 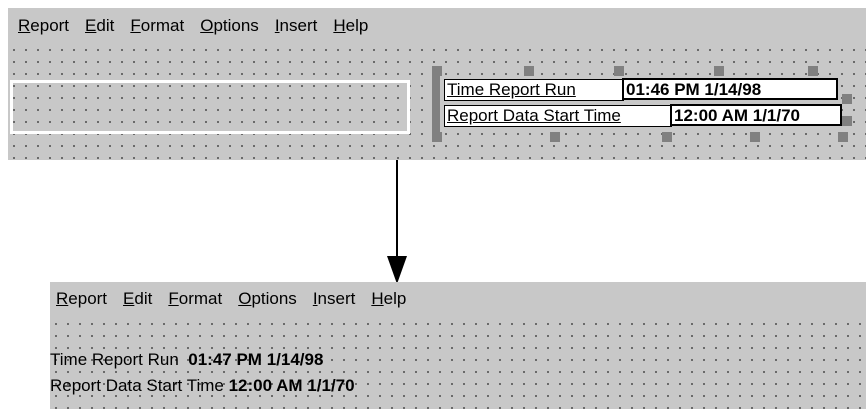 What do you see at coordinates (558, 116) in the screenshot?
I see `field-report-data-start-label: Report Data Start Time` at bounding box center [558, 116].